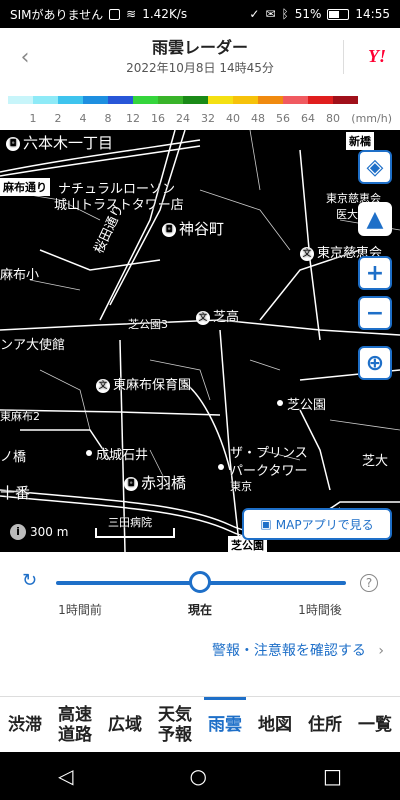 The width and height of the screenshot is (400, 800). Describe the element at coordinates (317, 524) in the screenshot. I see `open-map-app-button: ▣ MAPアプリで見る` at that location.